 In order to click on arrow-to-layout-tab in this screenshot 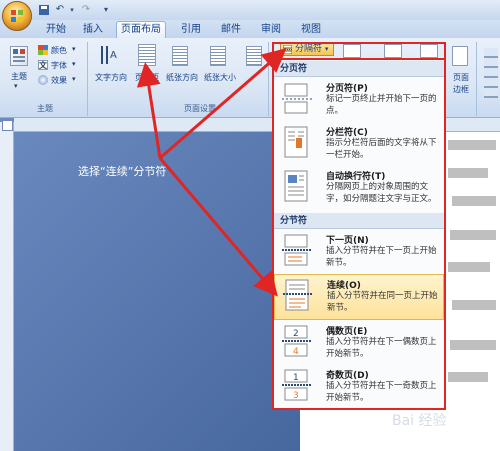, I will do `click(149, 110)`.